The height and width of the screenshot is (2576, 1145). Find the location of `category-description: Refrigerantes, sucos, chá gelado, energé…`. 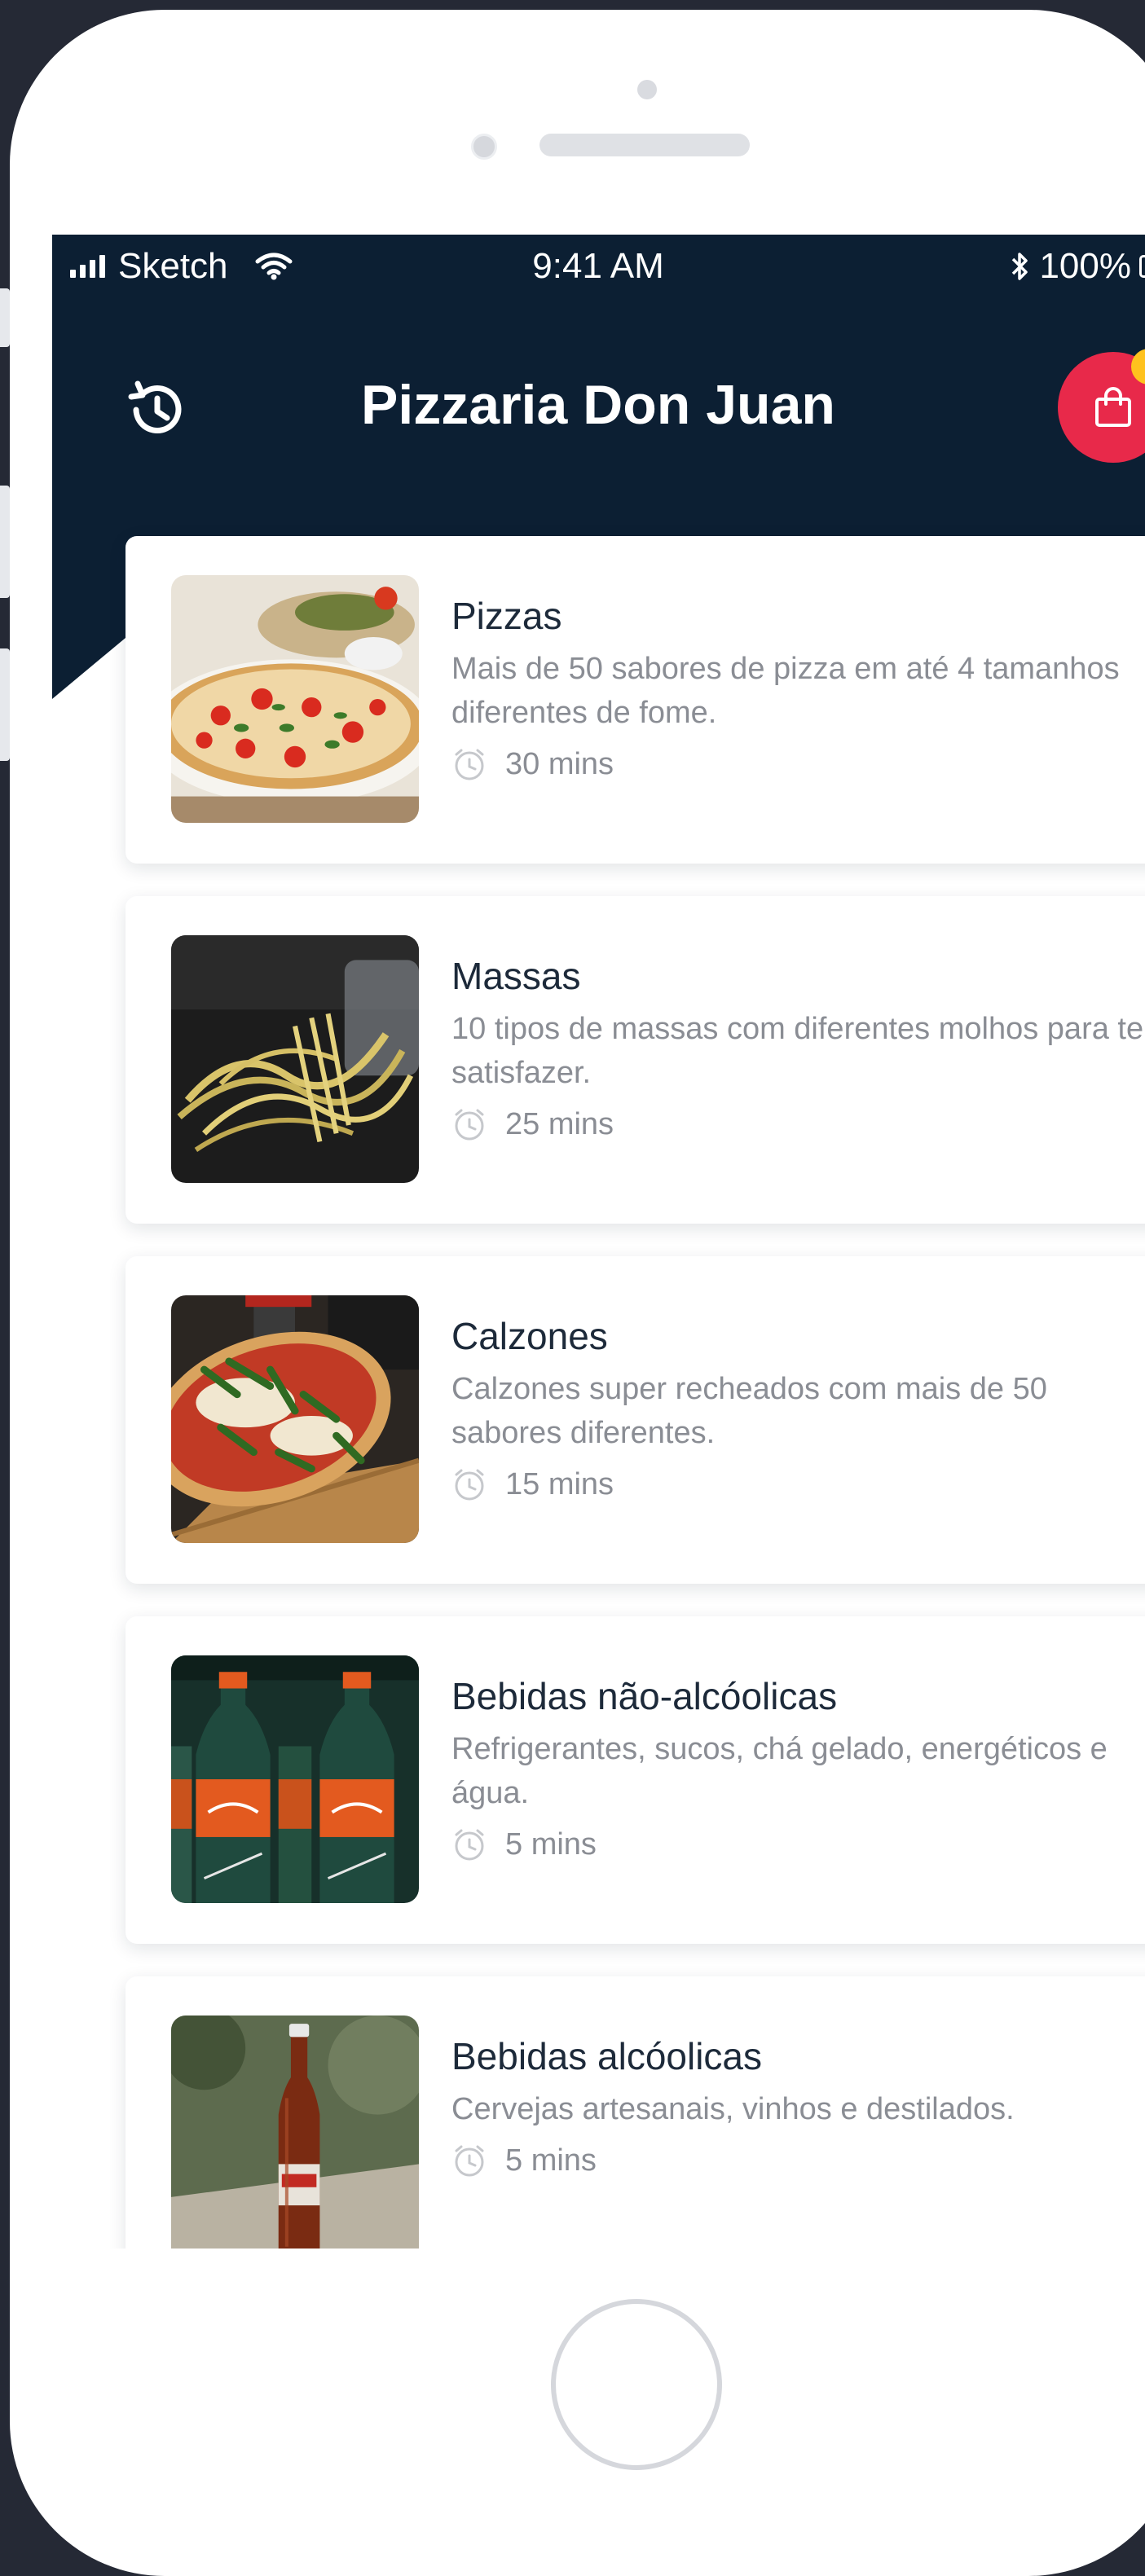

category-description: Refrigerantes, sucos, chá gelado, energé… is located at coordinates (779, 1771).